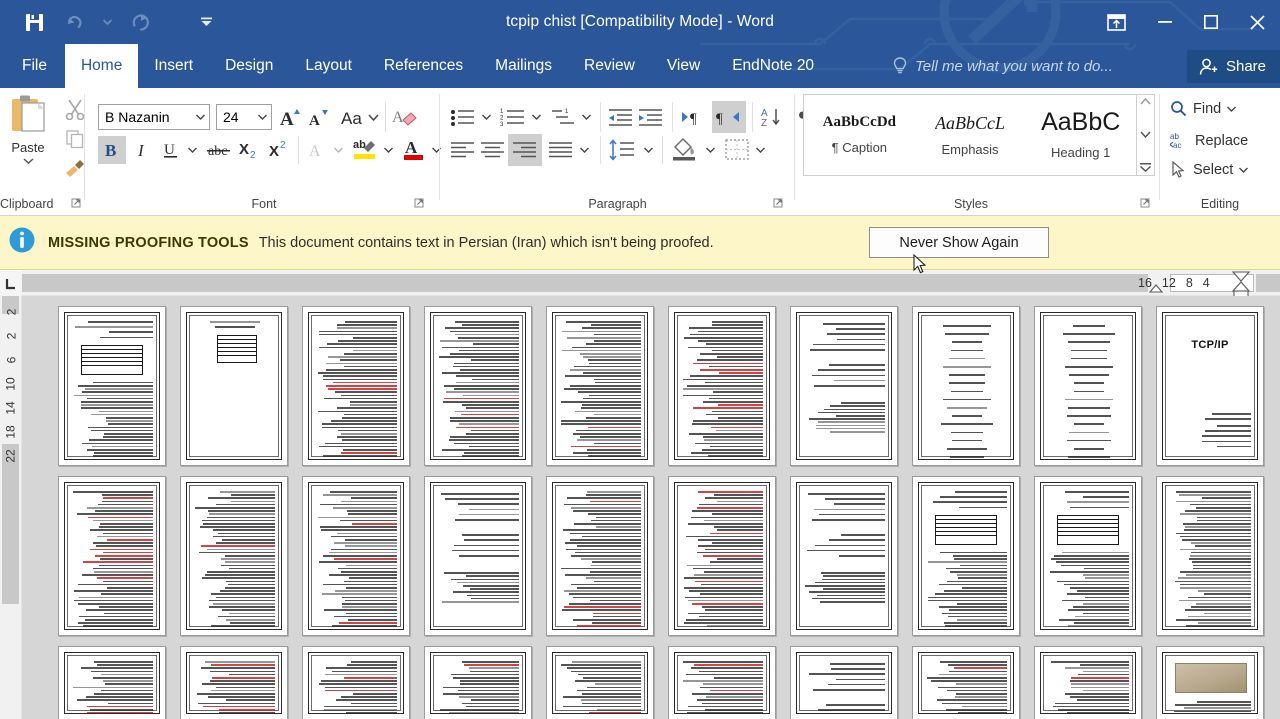 This screenshot has height=719, width=1280. I want to click on customize-quick-access-button, so click(206, 22).